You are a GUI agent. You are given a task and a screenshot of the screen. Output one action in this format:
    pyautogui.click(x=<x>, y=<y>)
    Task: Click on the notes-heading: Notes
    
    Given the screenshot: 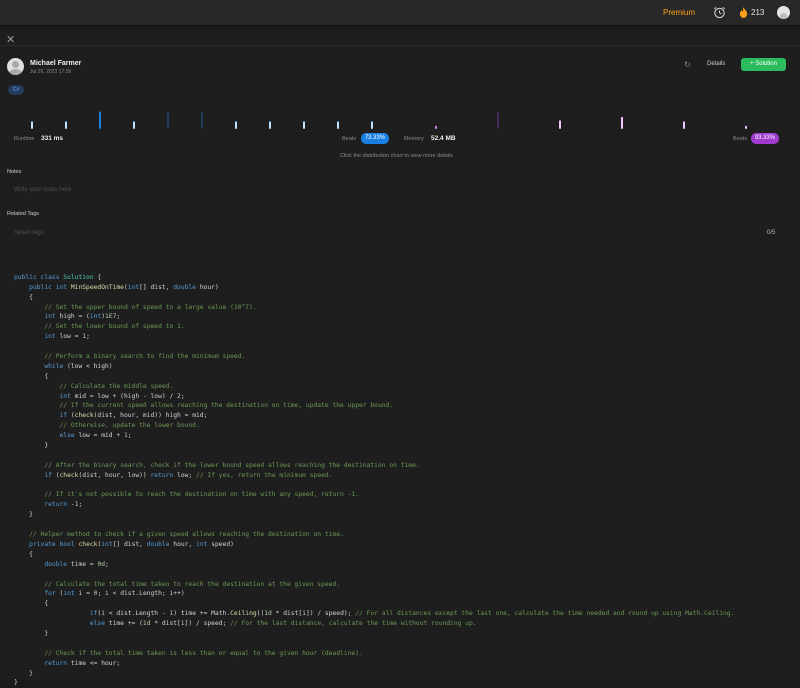 What is the action you would take?
    pyautogui.click(x=14, y=172)
    